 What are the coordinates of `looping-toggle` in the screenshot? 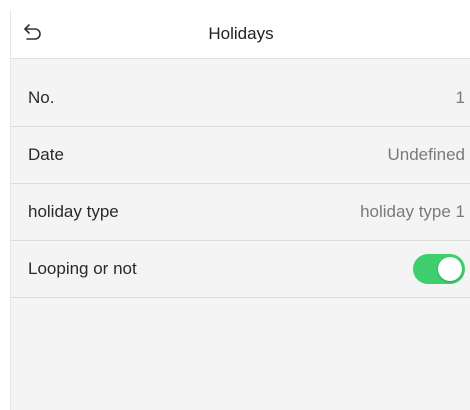 It's located at (439, 269).